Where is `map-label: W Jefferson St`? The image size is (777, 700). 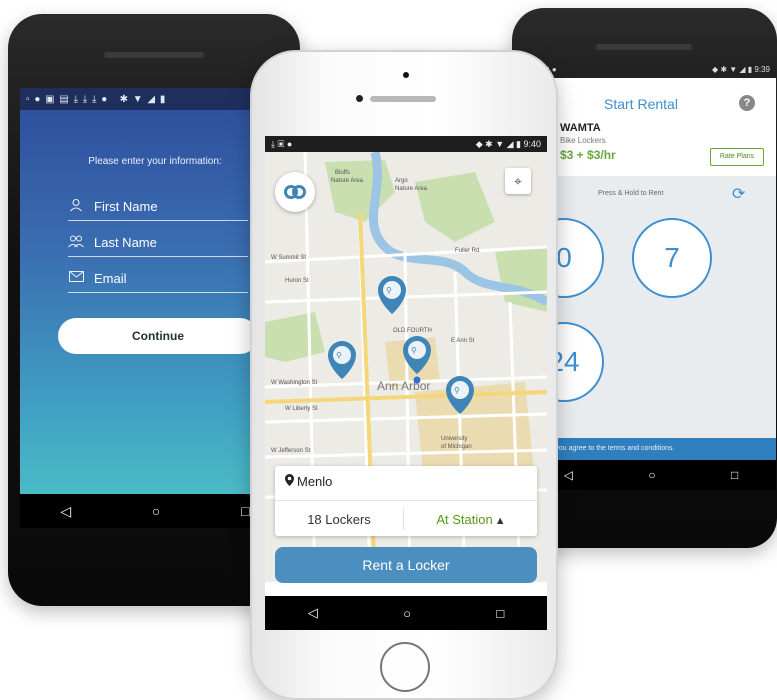 map-label: W Jefferson St is located at coordinates (291, 451).